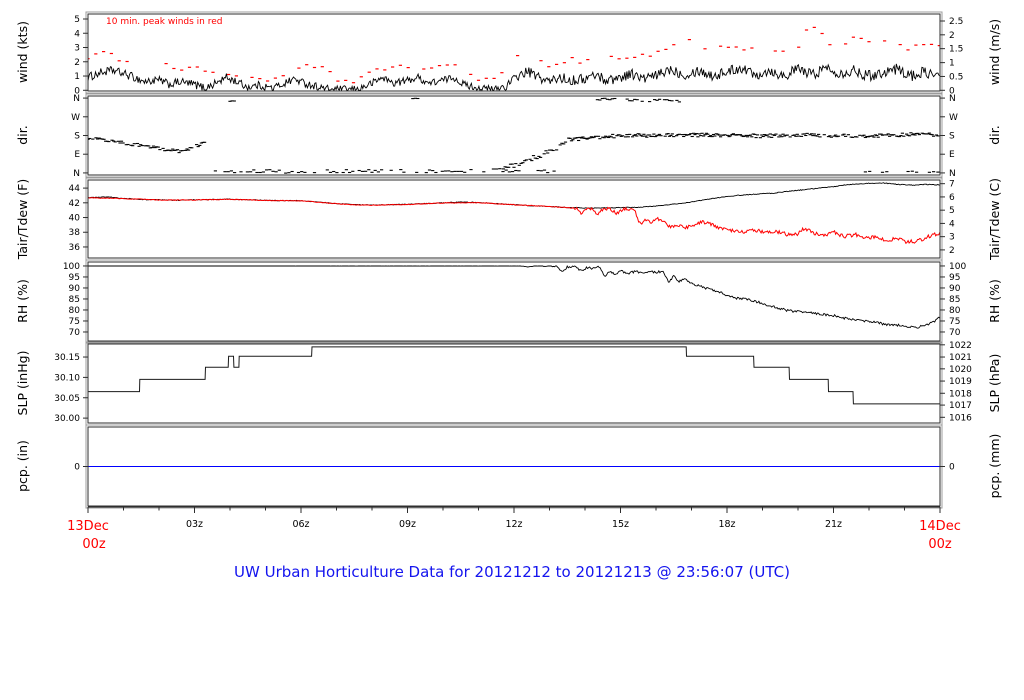 This screenshot has width=1024, height=700. What do you see at coordinates (22, 52) in the screenshot?
I see `axis-label-wind-kts: wind (kts)` at bounding box center [22, 52].